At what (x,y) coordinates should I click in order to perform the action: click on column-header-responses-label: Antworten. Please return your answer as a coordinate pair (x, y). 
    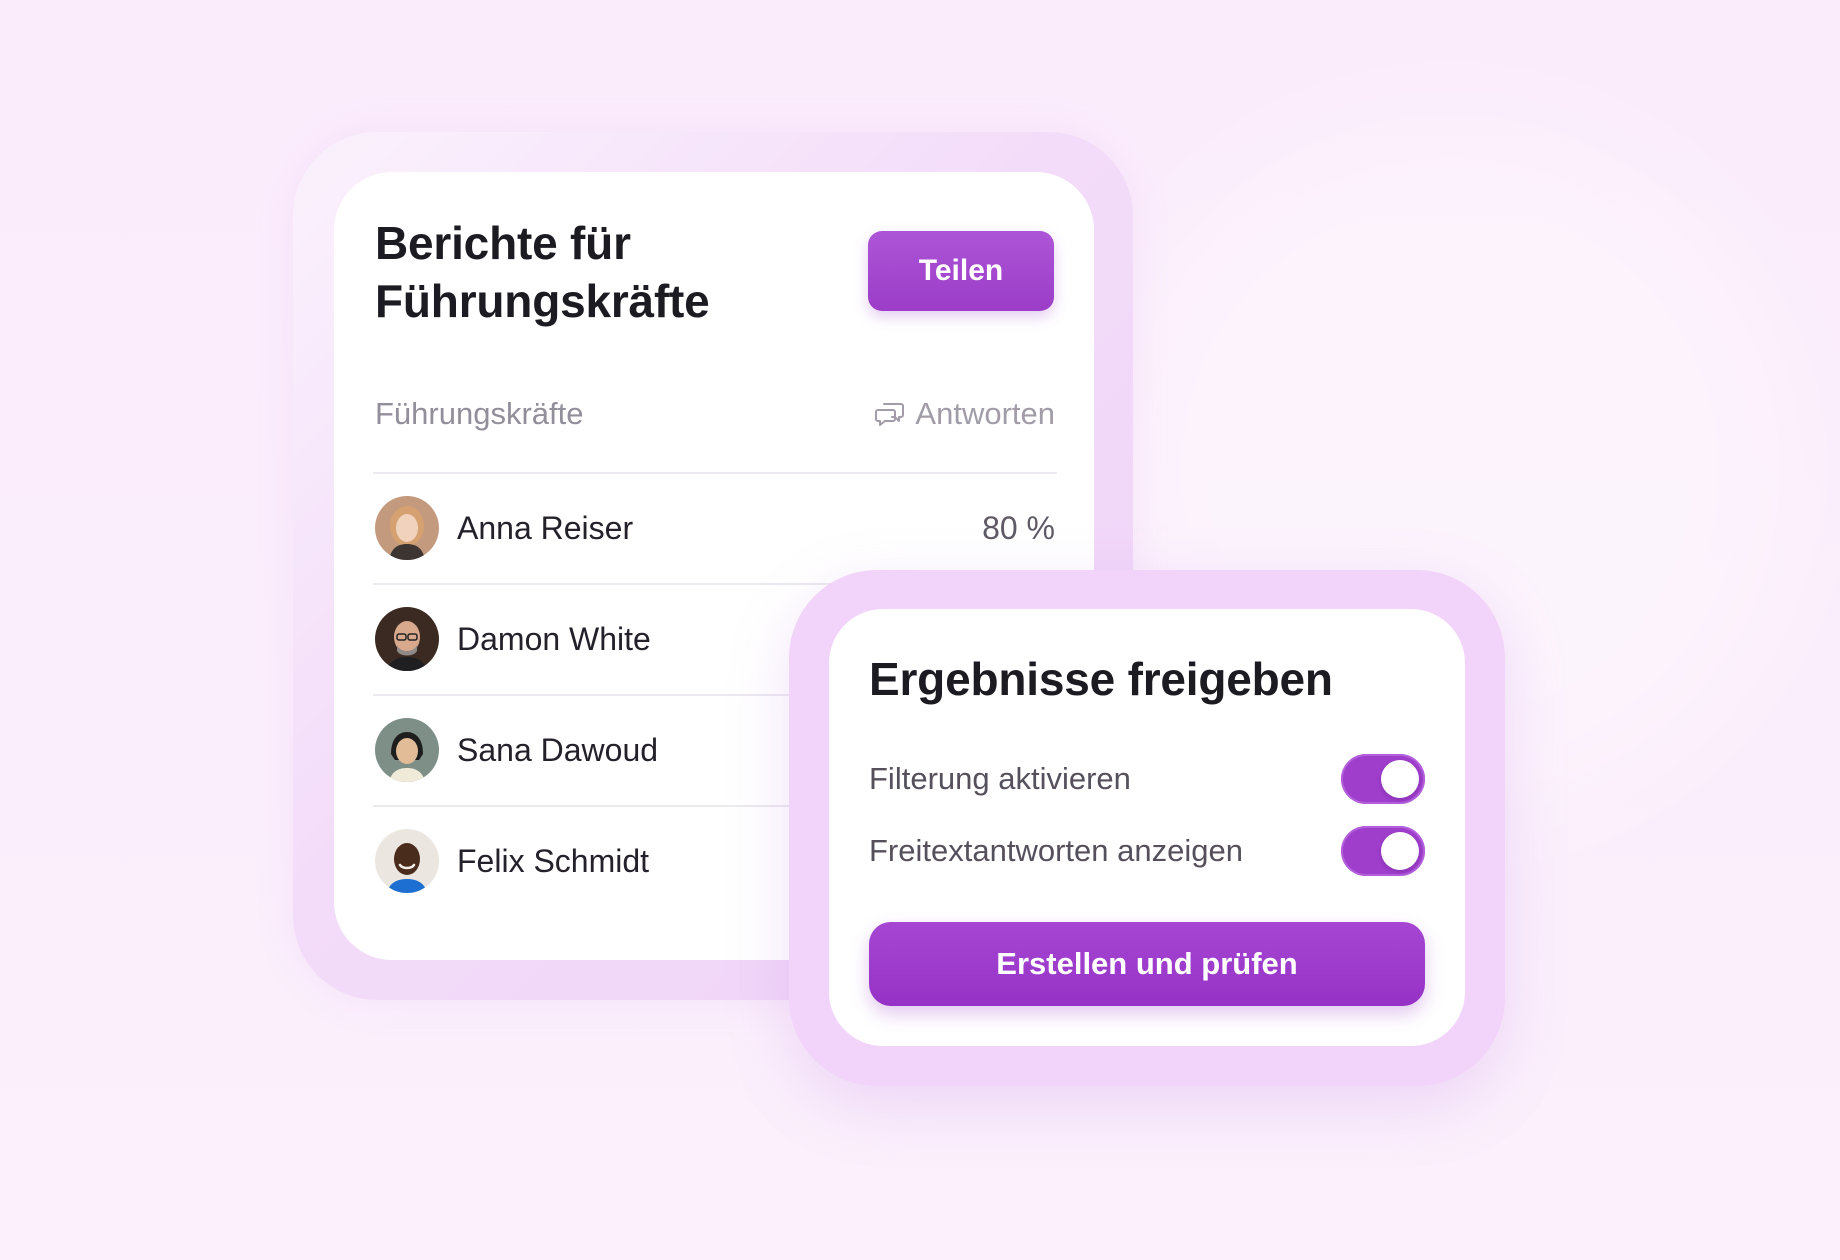
    Looking at the image, I should click on (985, 413).